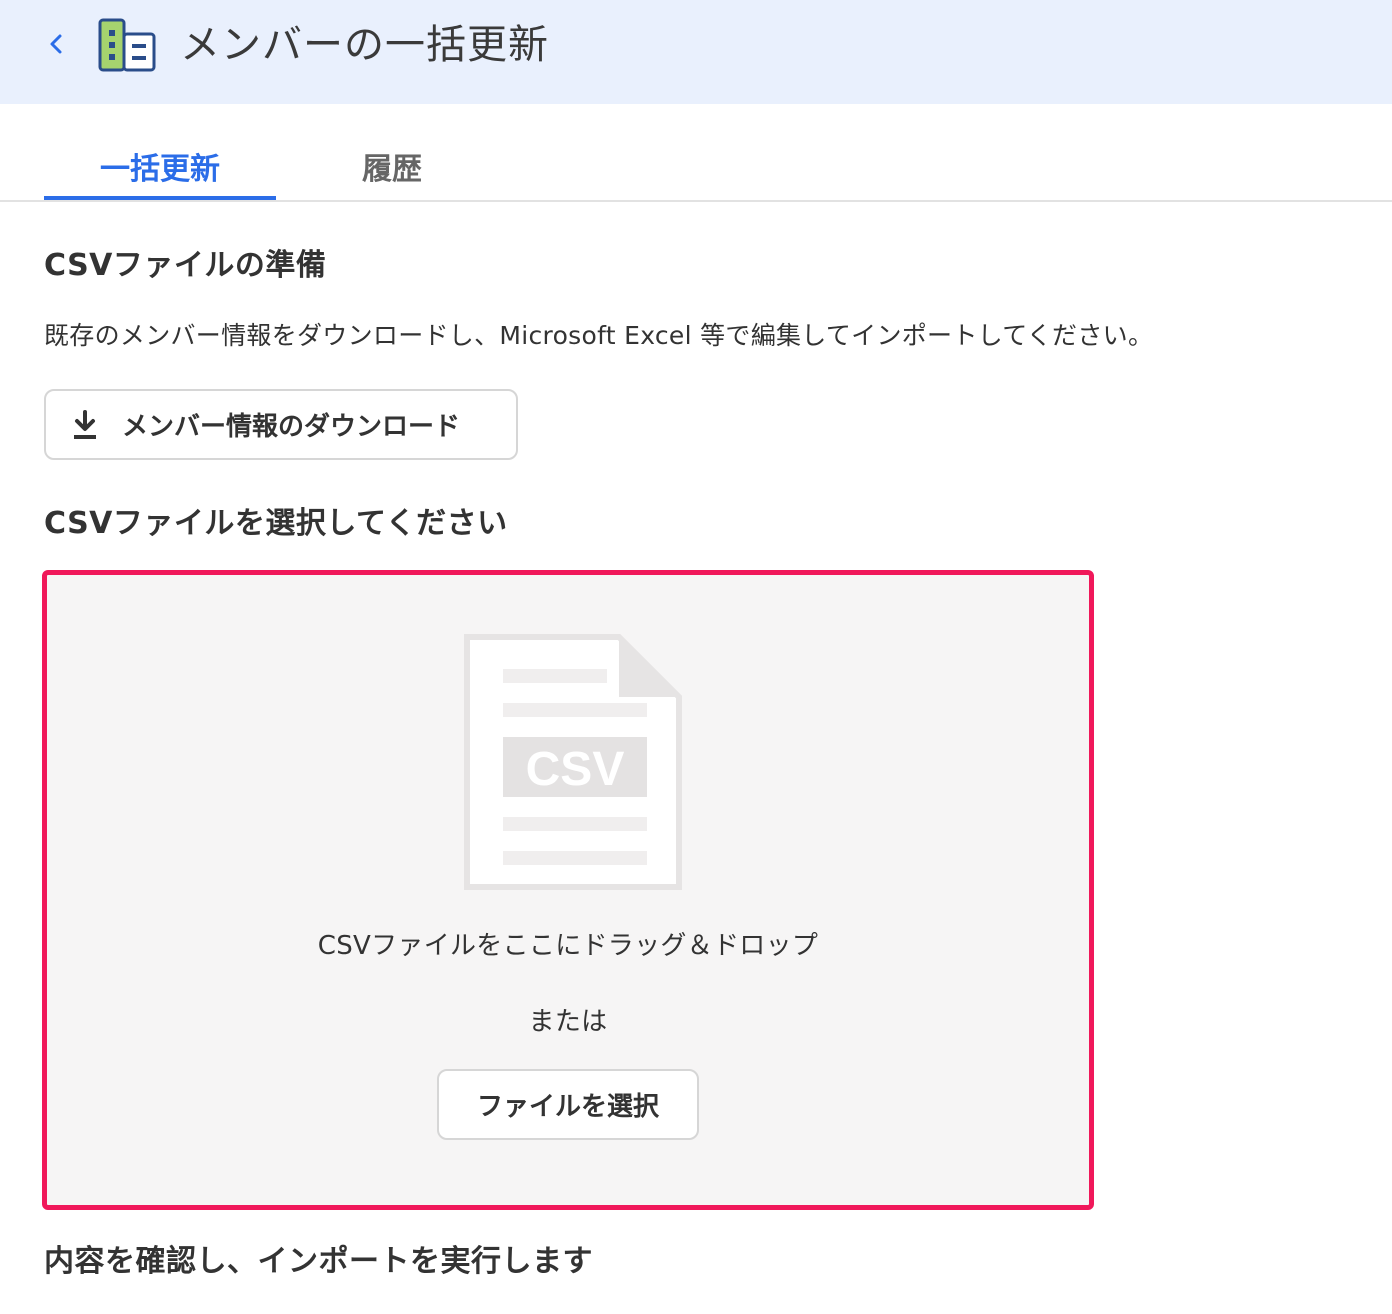  I want to click on building-icon, so click(127, 45).